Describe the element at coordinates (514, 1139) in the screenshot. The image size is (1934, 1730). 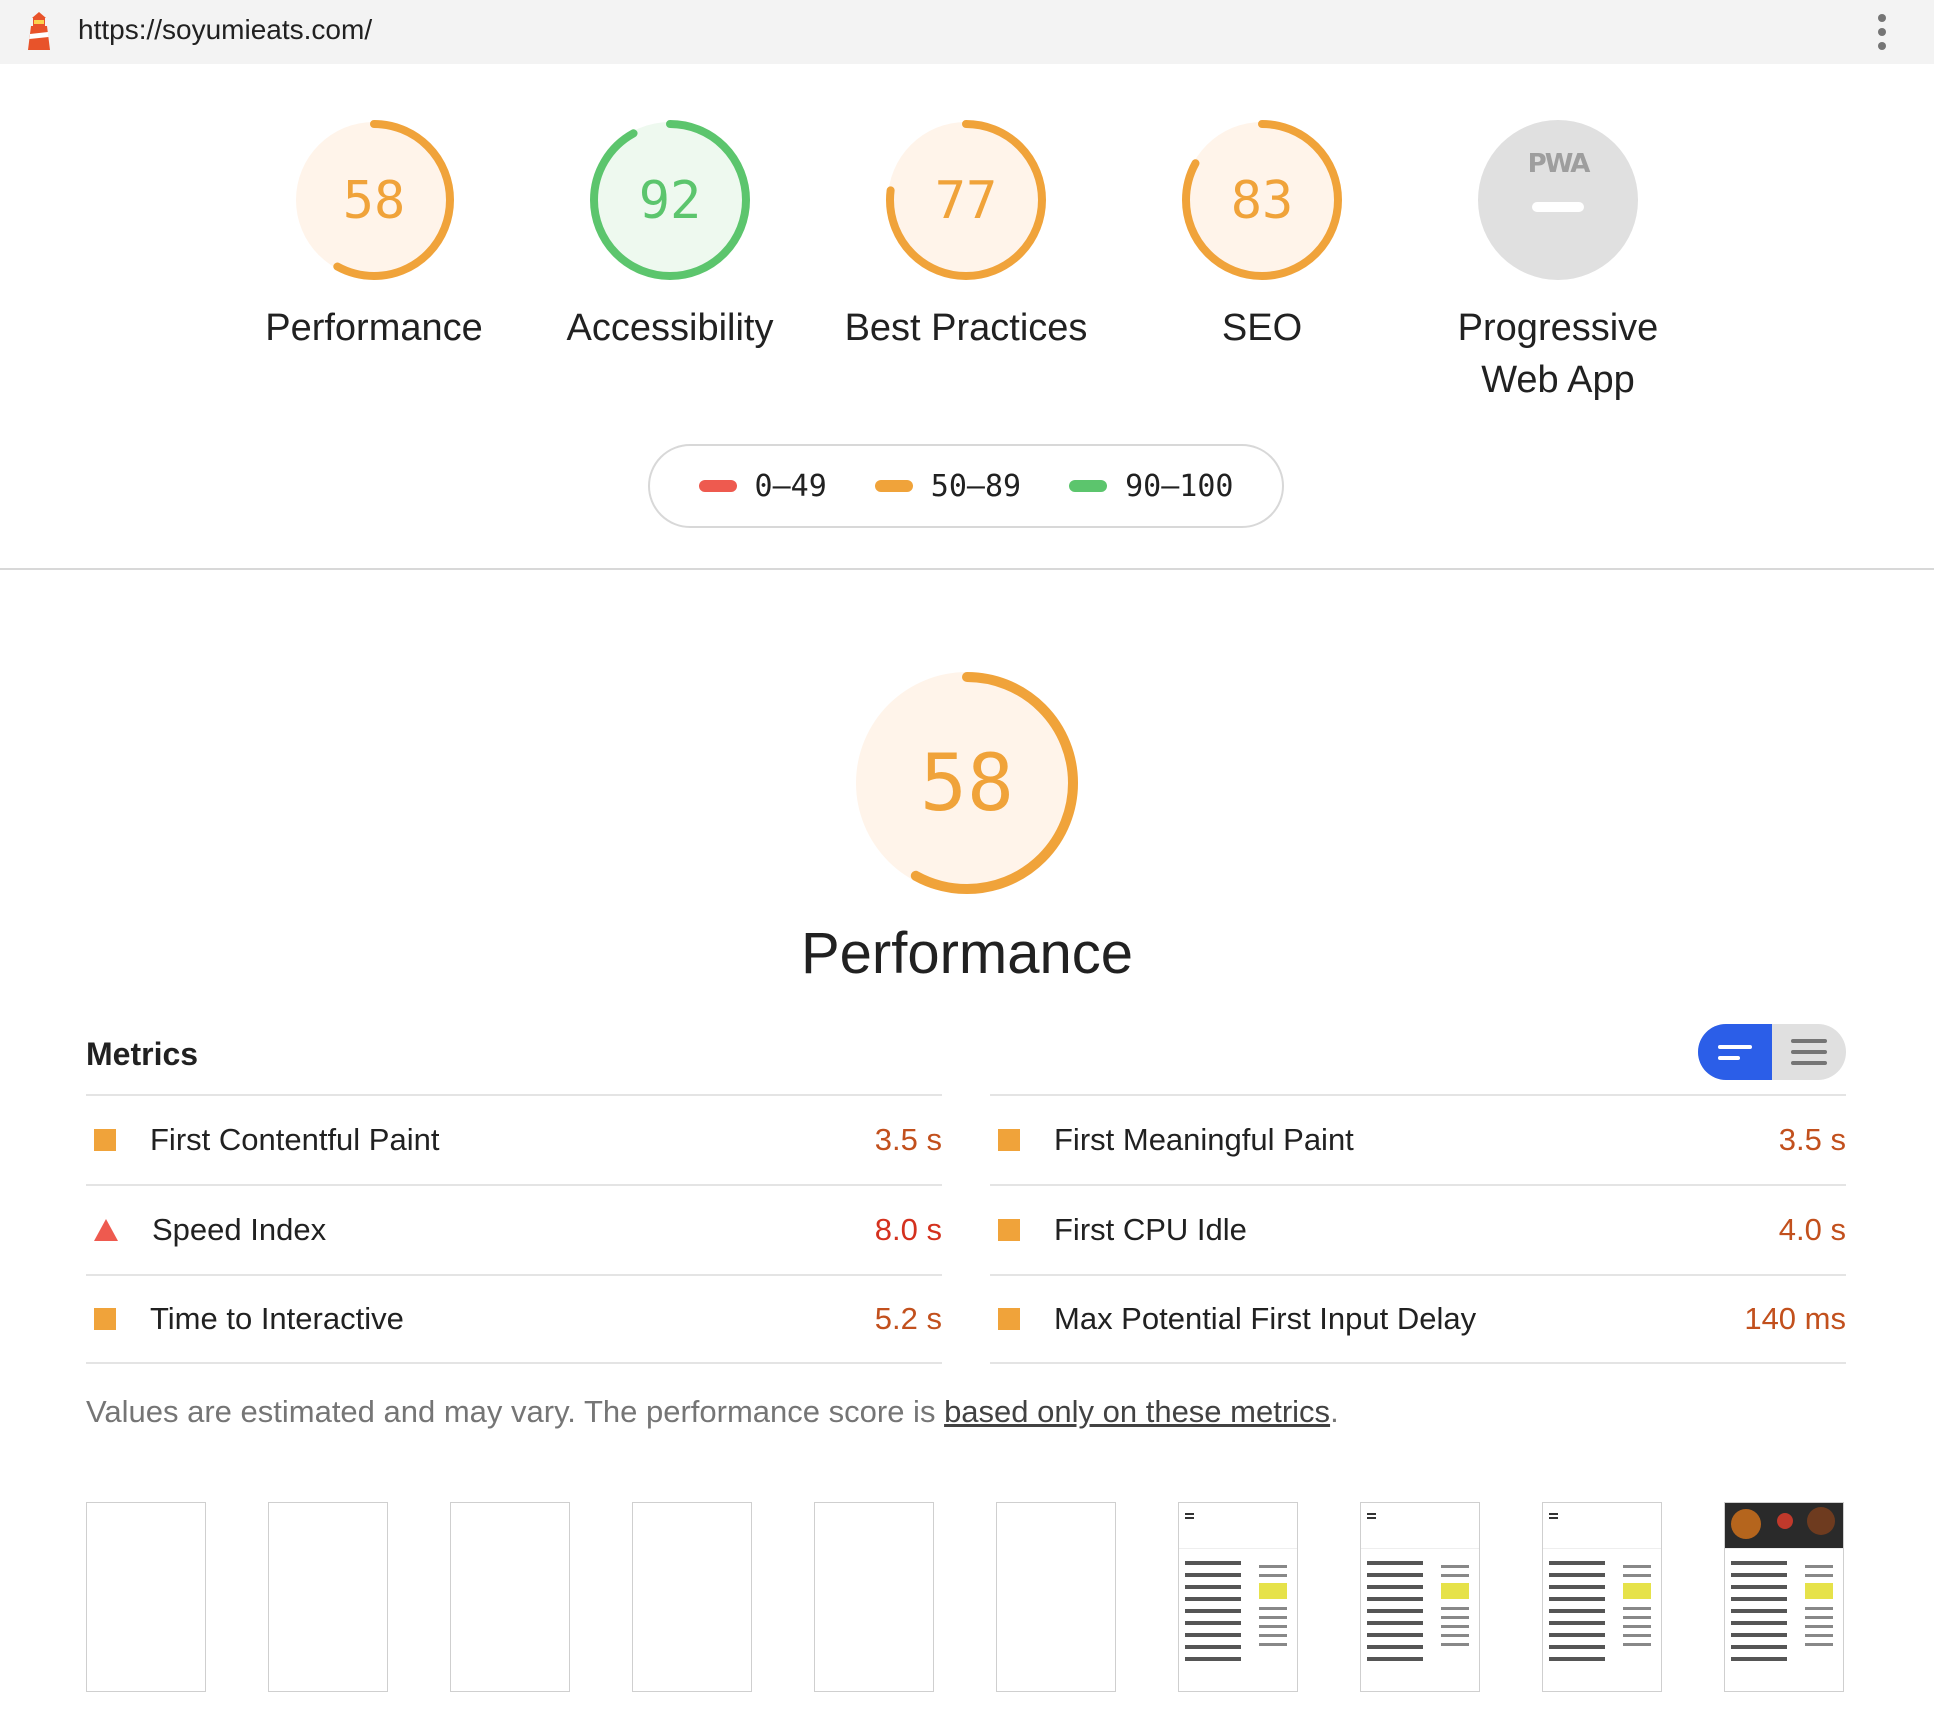
I see `metric-row: First Contentful Paint 3.5 s` at that location.